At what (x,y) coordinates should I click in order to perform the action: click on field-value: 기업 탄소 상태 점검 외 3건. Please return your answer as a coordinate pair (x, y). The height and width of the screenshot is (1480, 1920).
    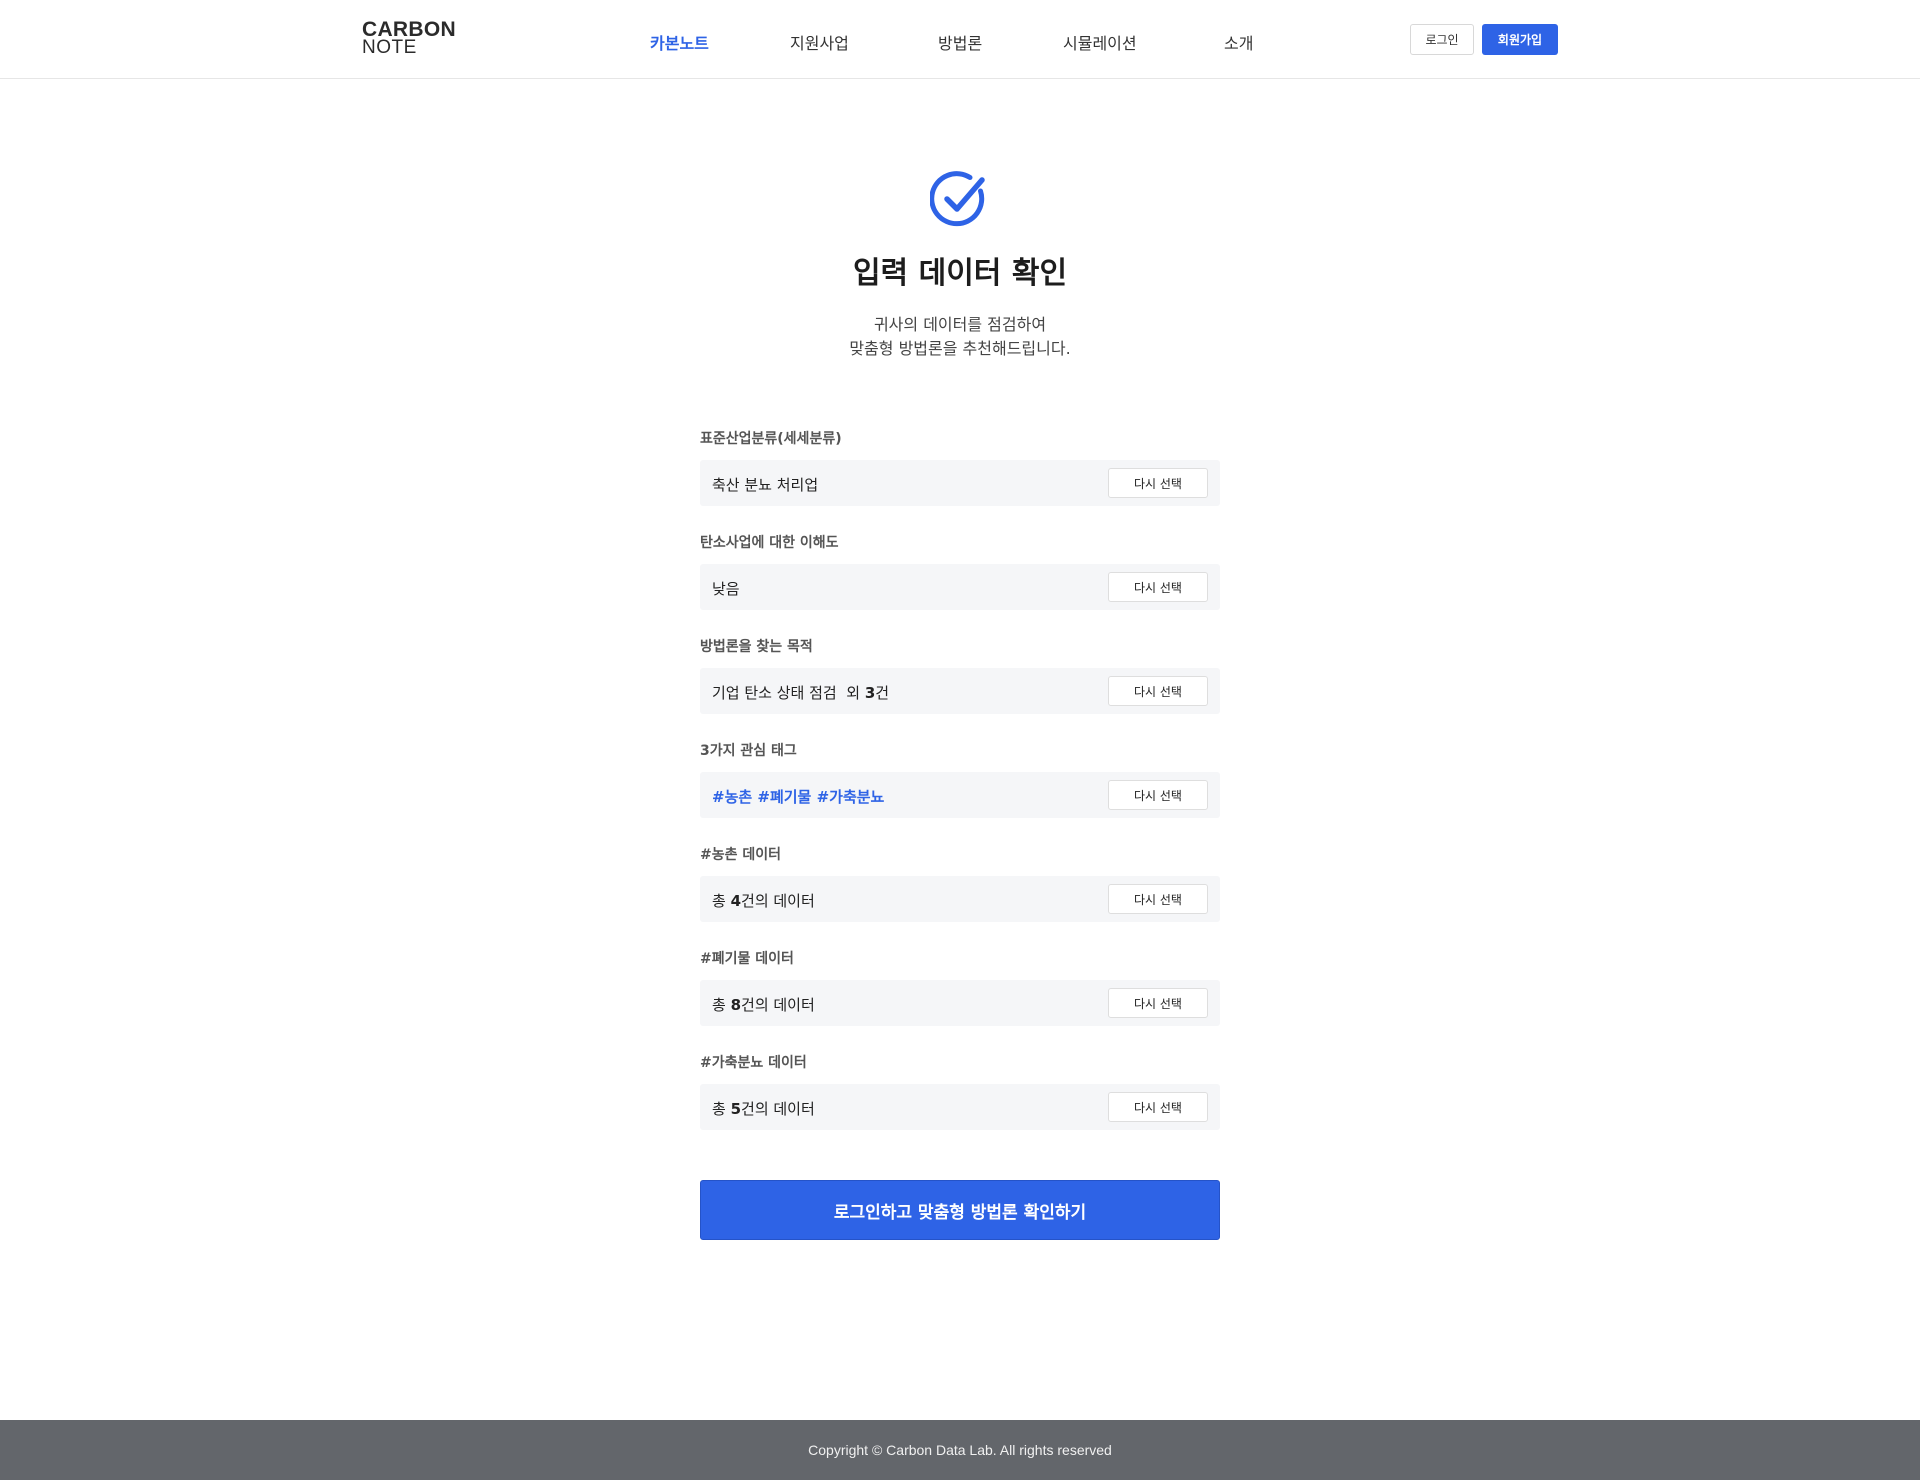
    Looking at the image, I should click on (800, 692).